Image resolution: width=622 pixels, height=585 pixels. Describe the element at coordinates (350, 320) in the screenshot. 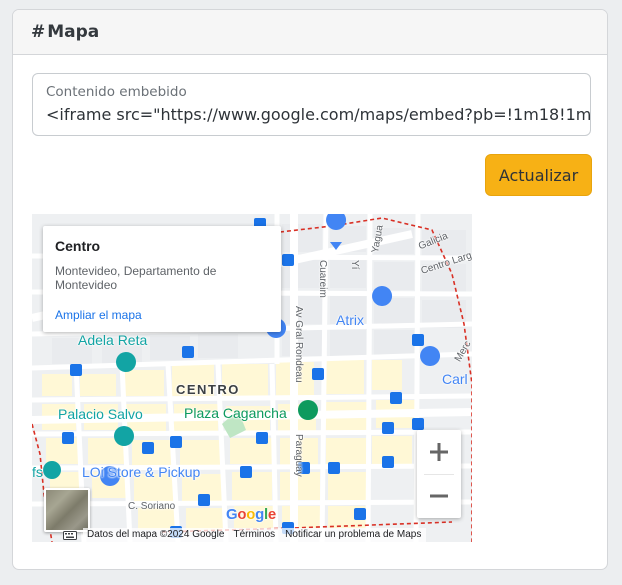

I see `poi-label-atrix: Atrix` at that location.